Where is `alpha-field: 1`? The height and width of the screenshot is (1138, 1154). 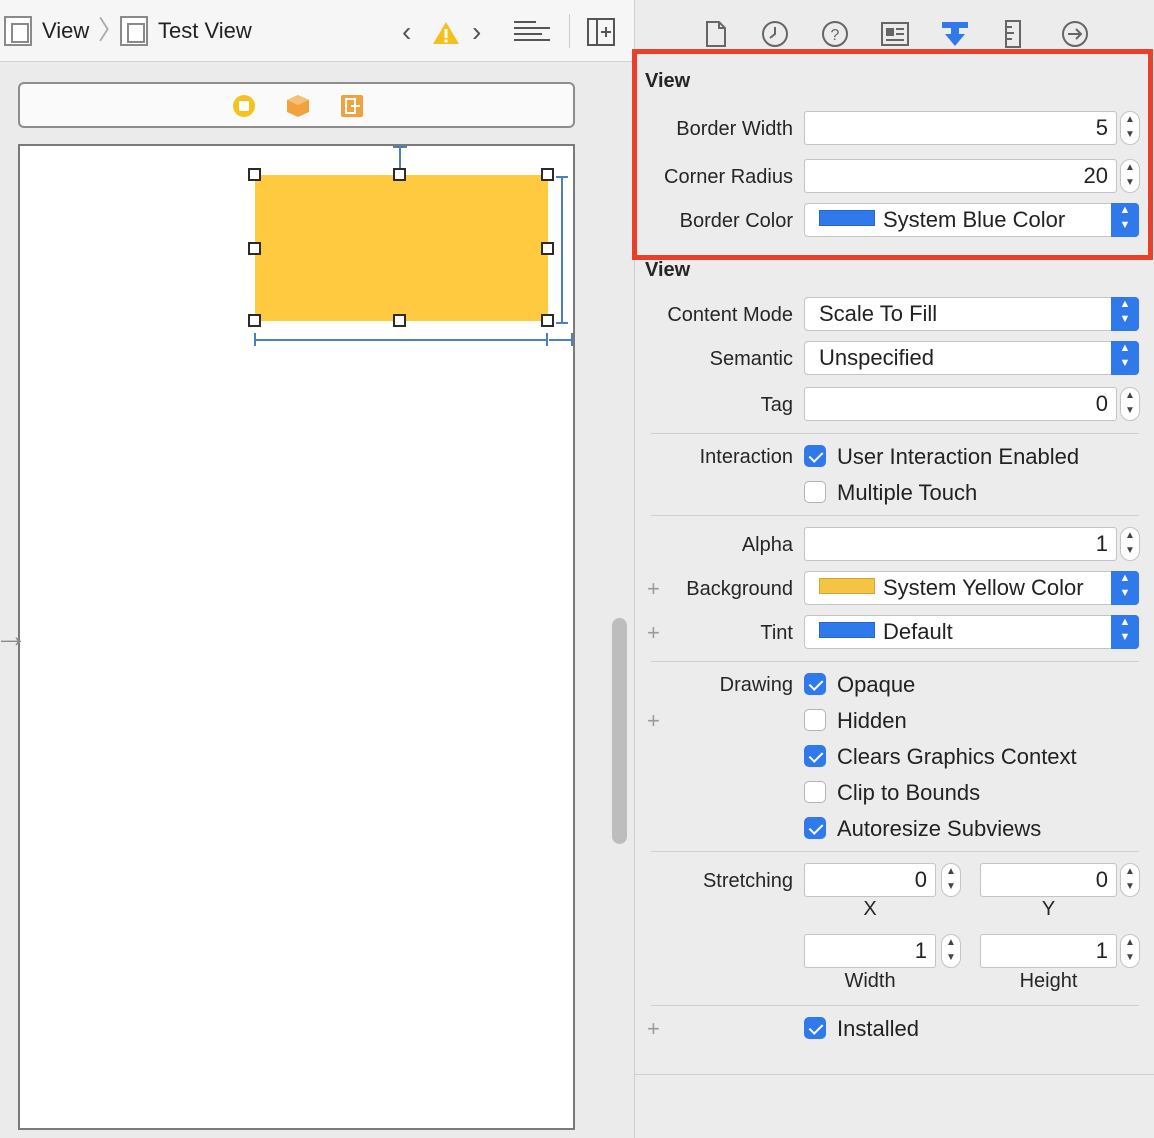
alpha-field: 1 is located at coordinates (960, 544).